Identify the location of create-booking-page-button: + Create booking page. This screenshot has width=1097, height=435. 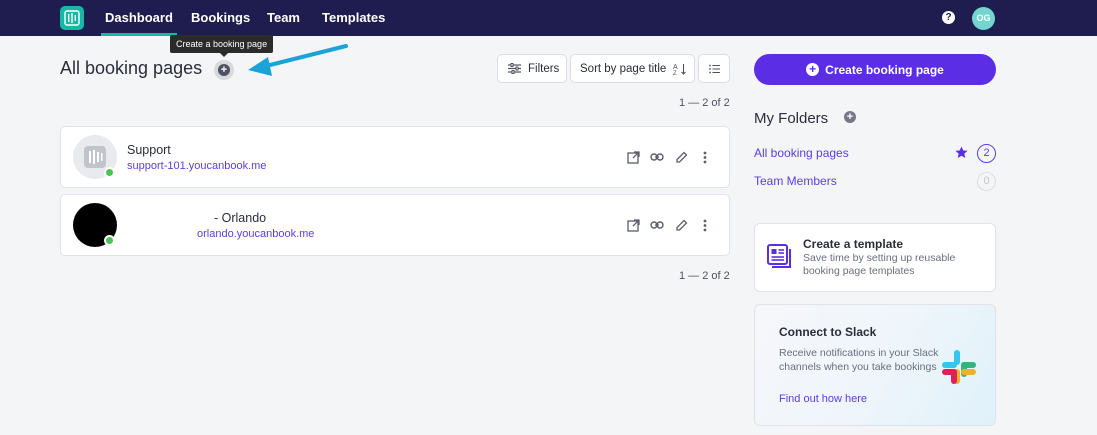
(875, 69).